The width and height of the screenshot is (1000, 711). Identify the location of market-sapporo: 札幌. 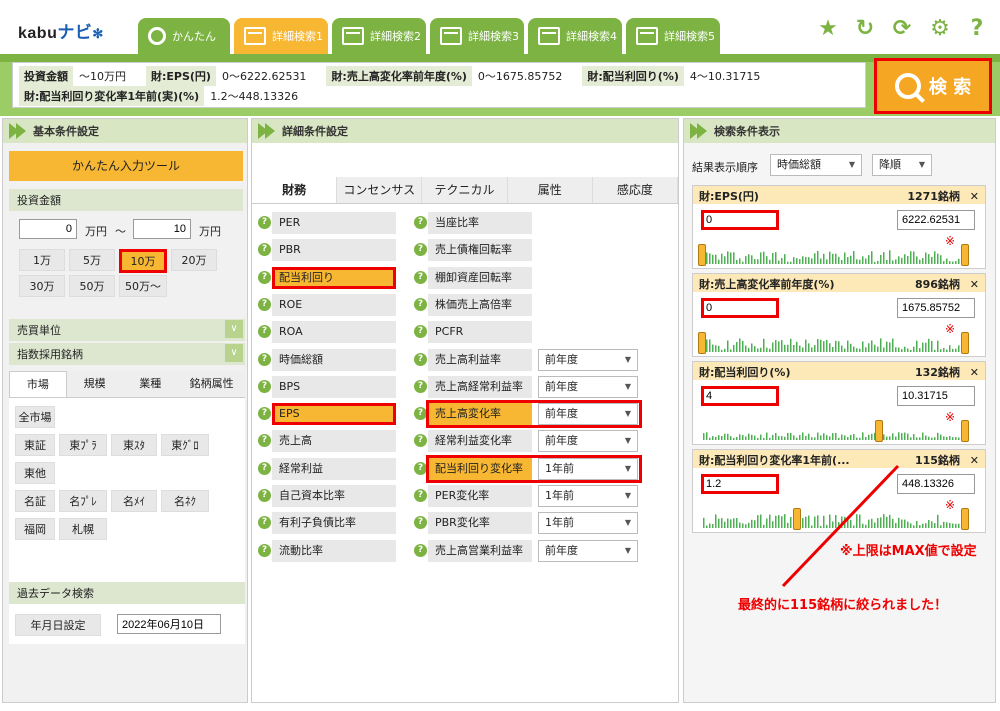
(83, 529).